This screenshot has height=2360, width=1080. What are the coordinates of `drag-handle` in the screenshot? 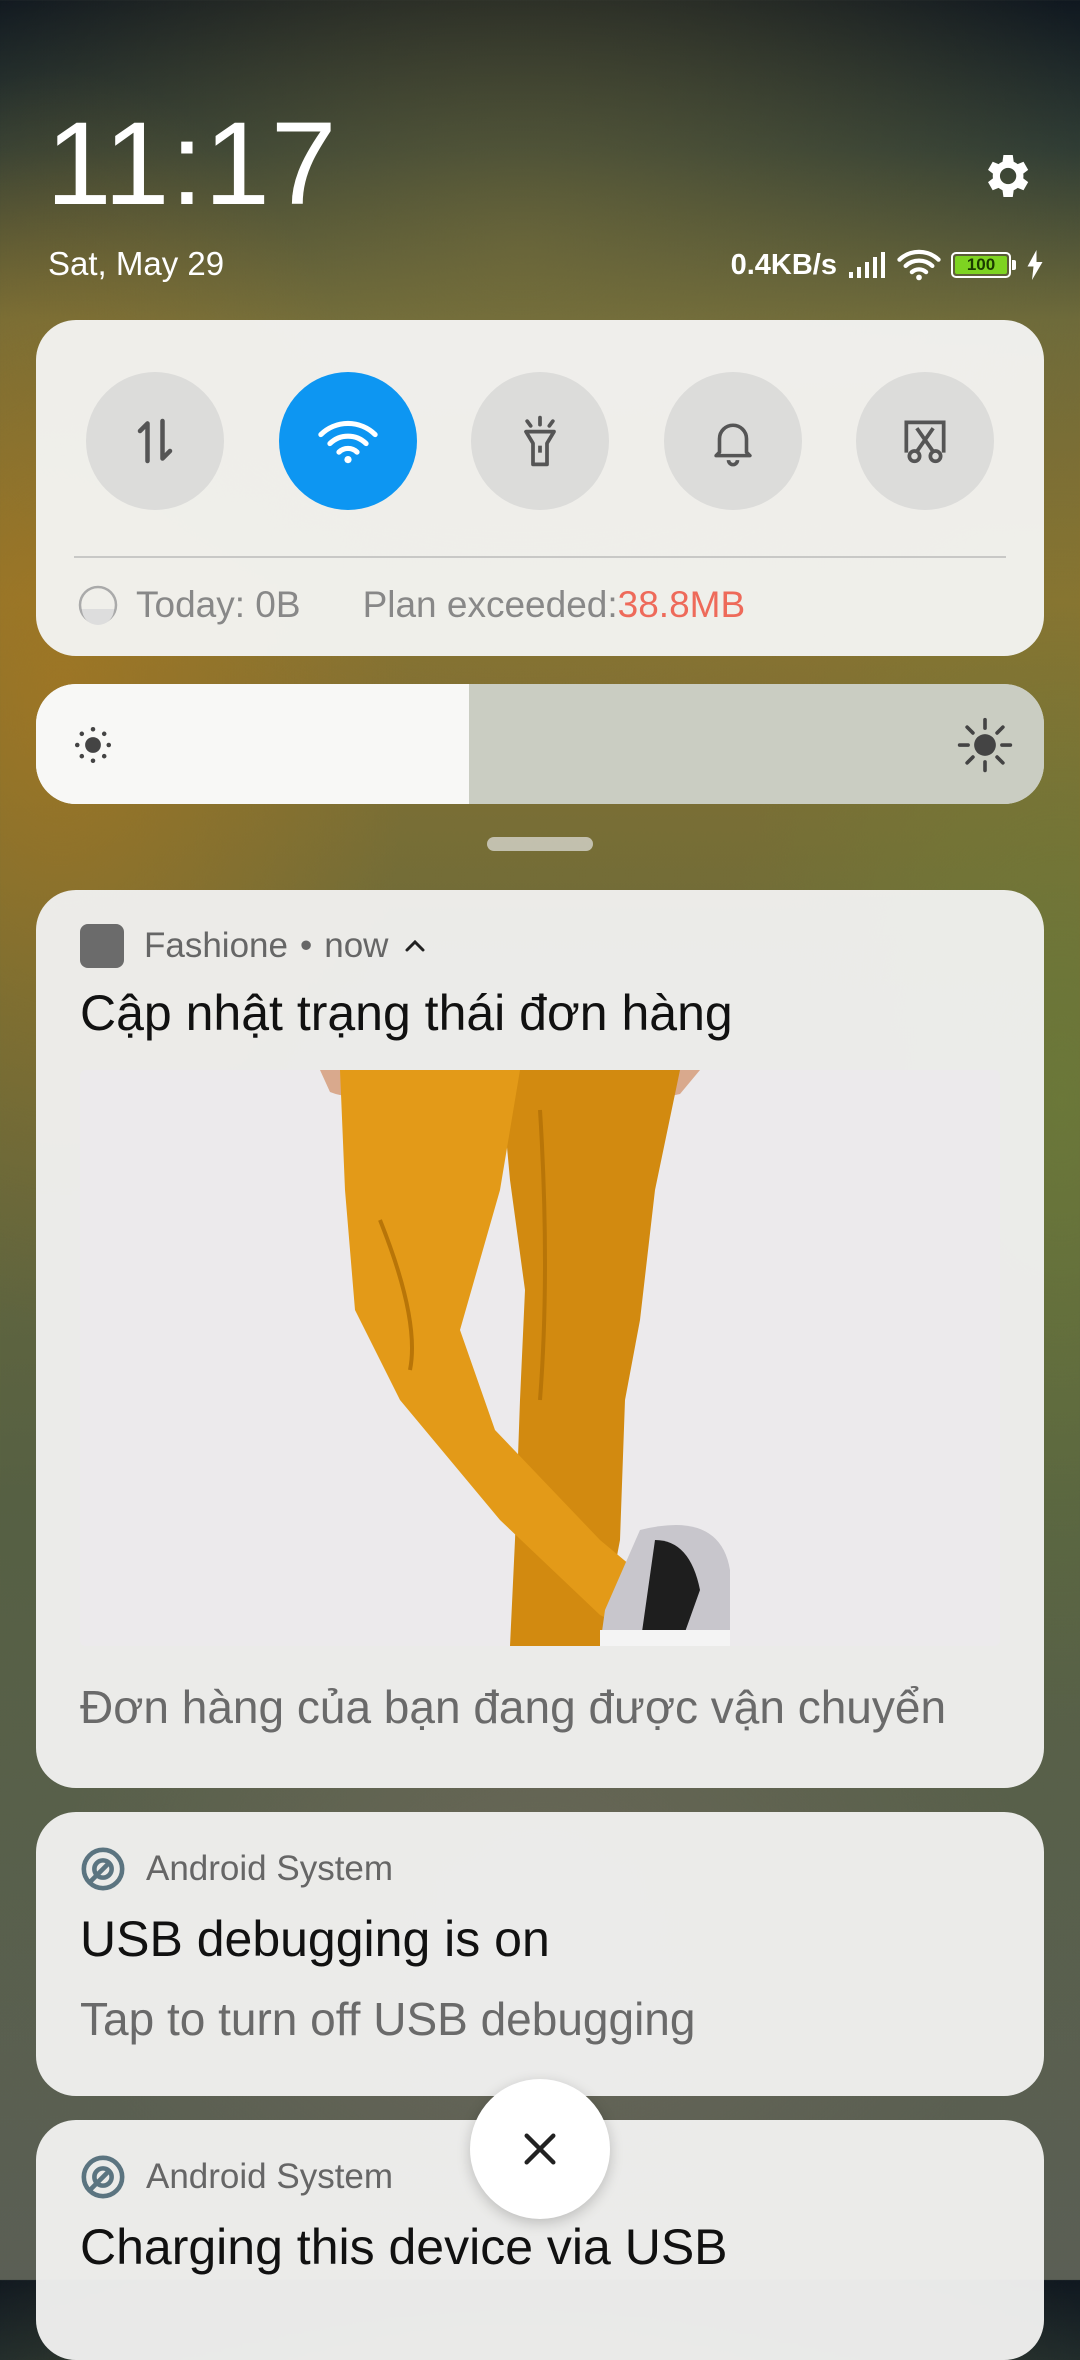 It's located at (540, 844).